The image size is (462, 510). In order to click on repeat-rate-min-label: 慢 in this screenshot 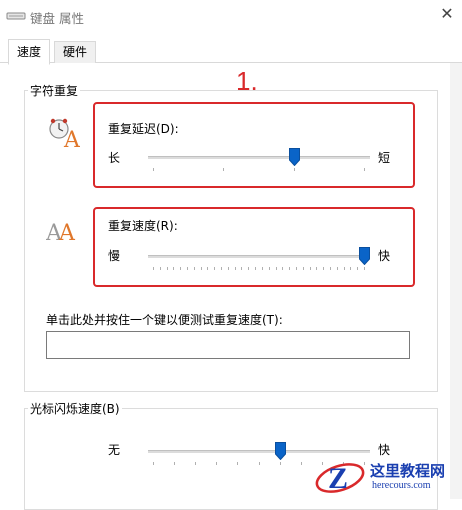, I will do `click(114, 256)`.